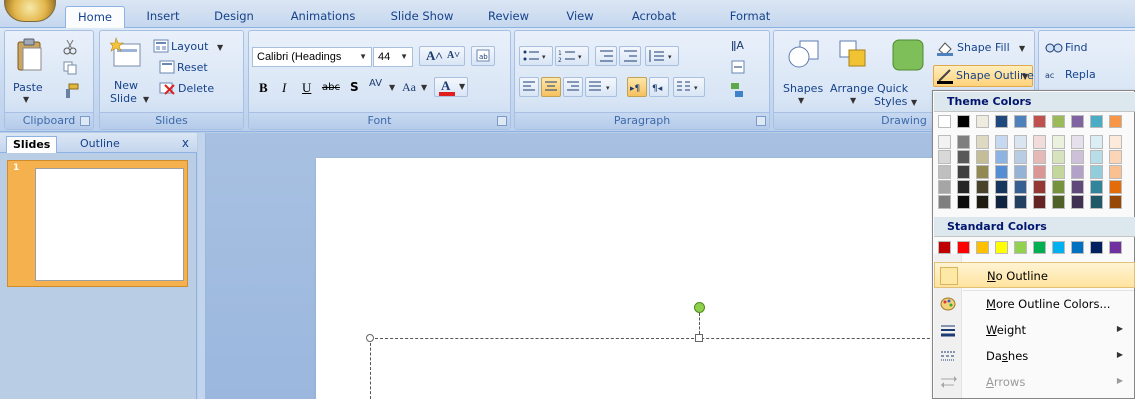  Describe the element at coordinates (392, 87) in the screenshot. I see `character-spacing-dropdown: ▼` at that location.